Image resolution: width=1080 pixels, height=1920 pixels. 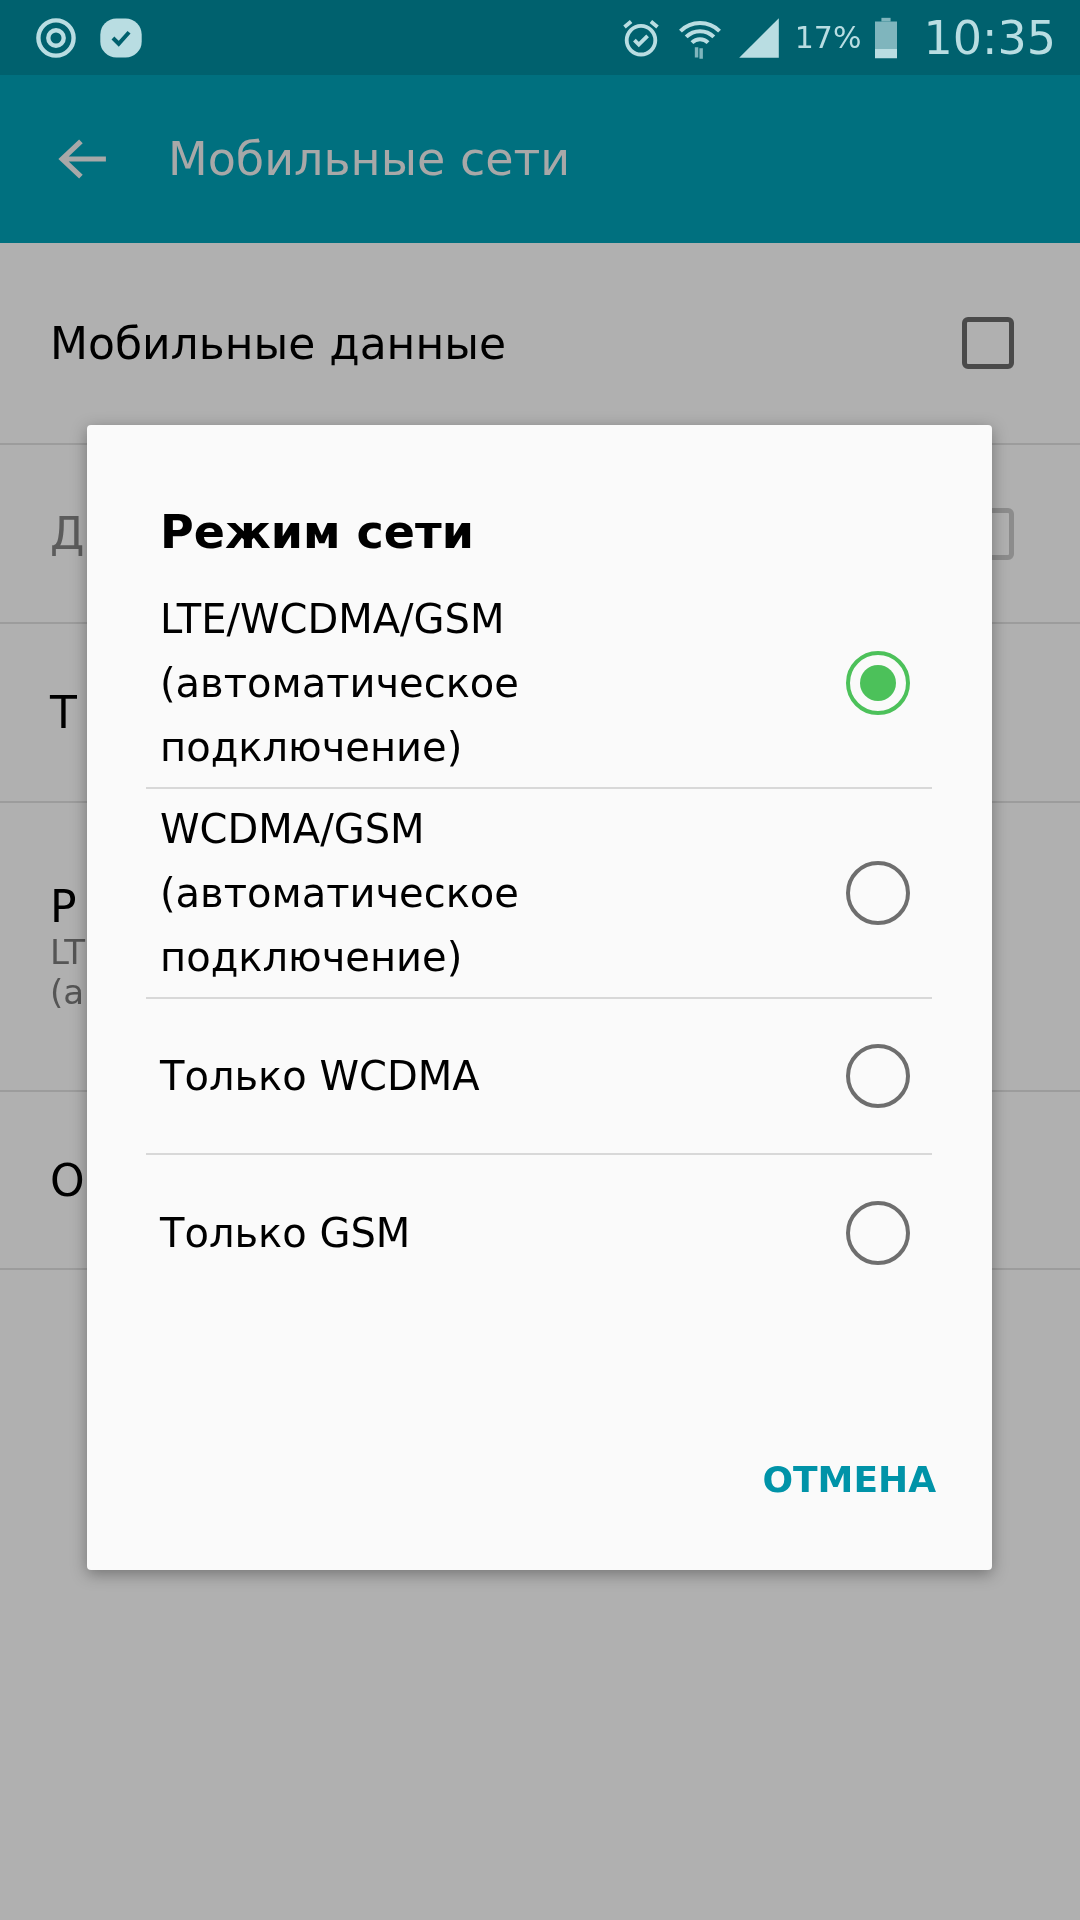 What do you see at coordinates (67, 1180) in the screenshot?
I see `setting-title: О` at bounding box center [67, 1180].